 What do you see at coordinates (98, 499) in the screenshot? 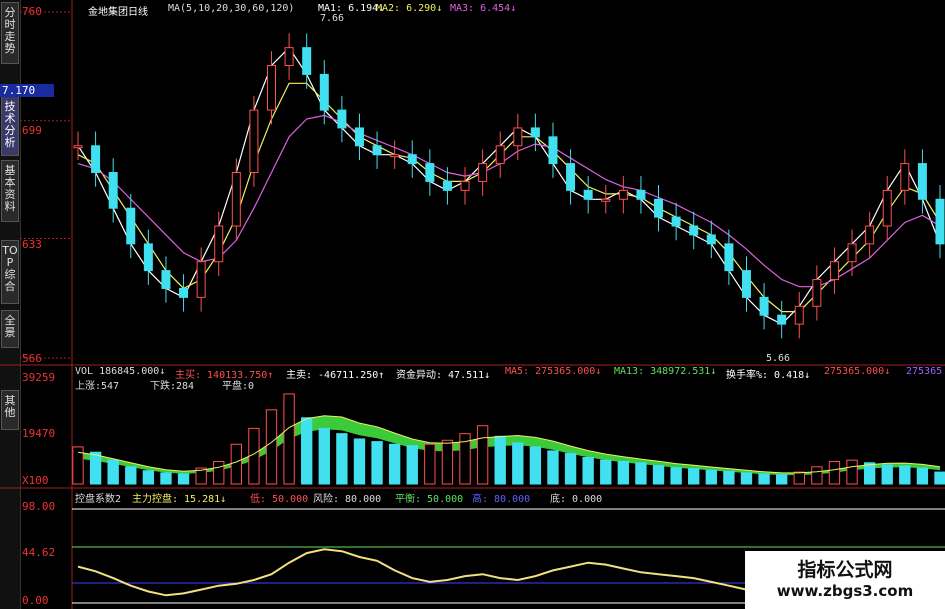
I see `indicator-name: 控盘系数2` at bounding box center [98, 499].